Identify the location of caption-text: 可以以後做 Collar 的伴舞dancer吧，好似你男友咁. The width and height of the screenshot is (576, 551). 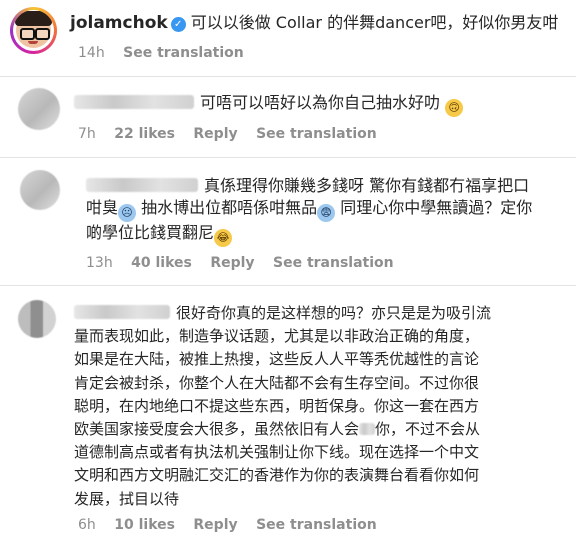
(374, 22).